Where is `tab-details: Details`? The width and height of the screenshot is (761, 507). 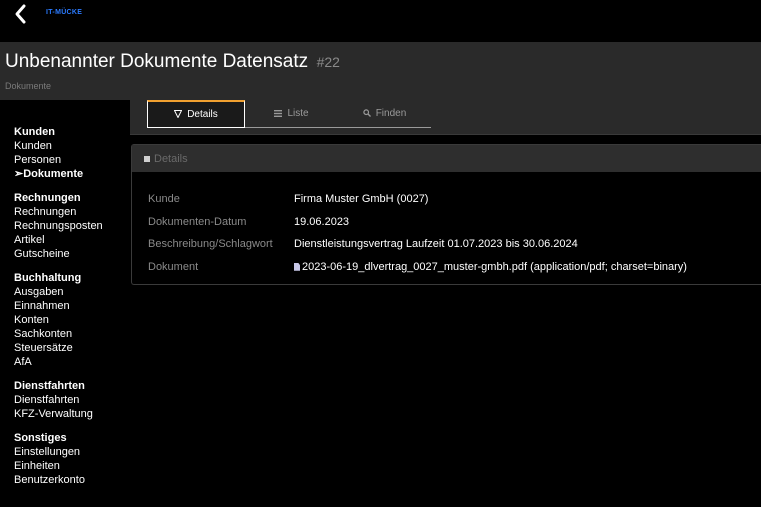 tab-details: Details is located at coordinates (196, 114).